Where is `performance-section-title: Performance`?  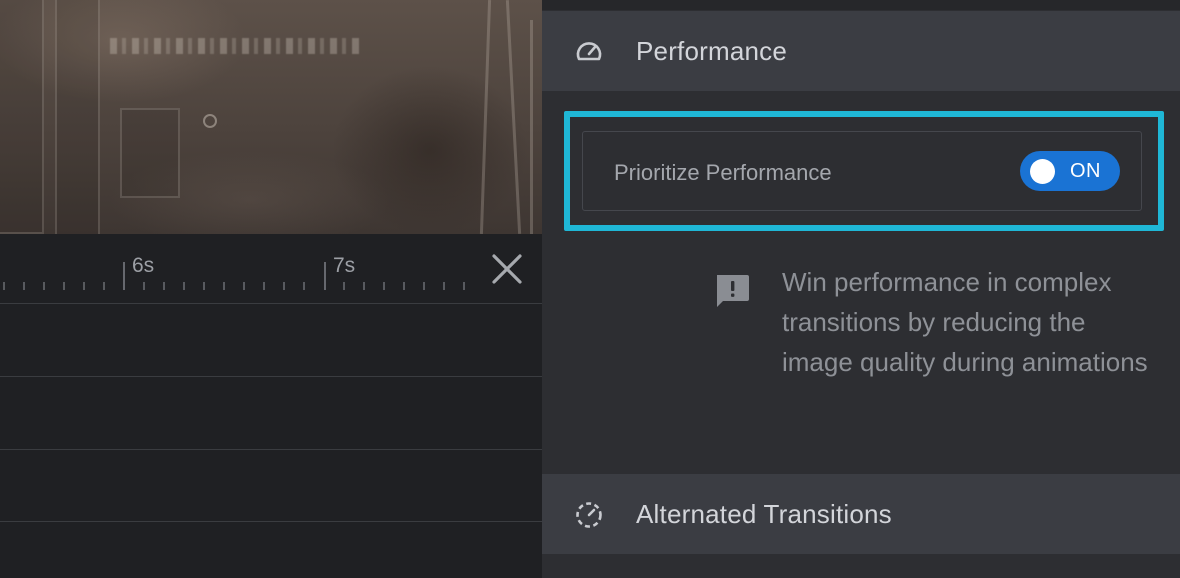
performance-section-title: Performance is located at coordinates (712, 50).